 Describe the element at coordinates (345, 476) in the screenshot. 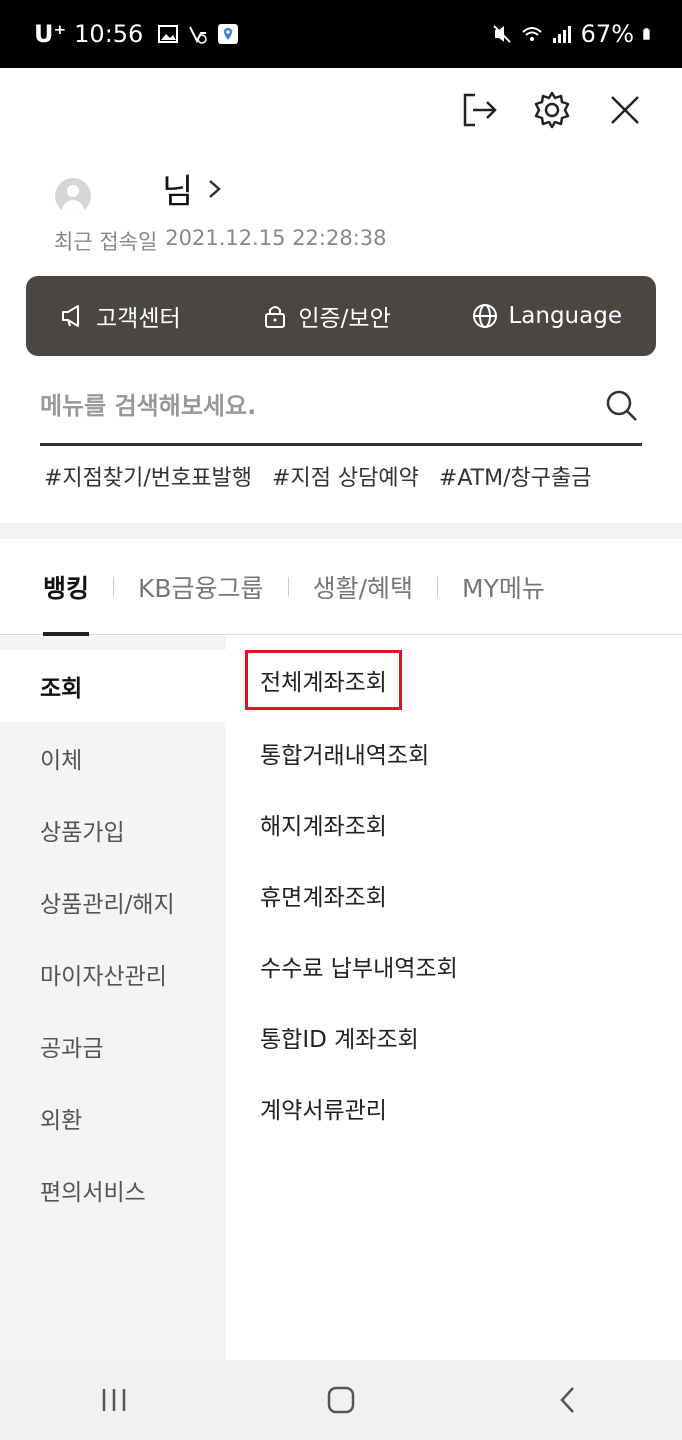

I see `hashtag-consult: #지점 상담예약` at that location.